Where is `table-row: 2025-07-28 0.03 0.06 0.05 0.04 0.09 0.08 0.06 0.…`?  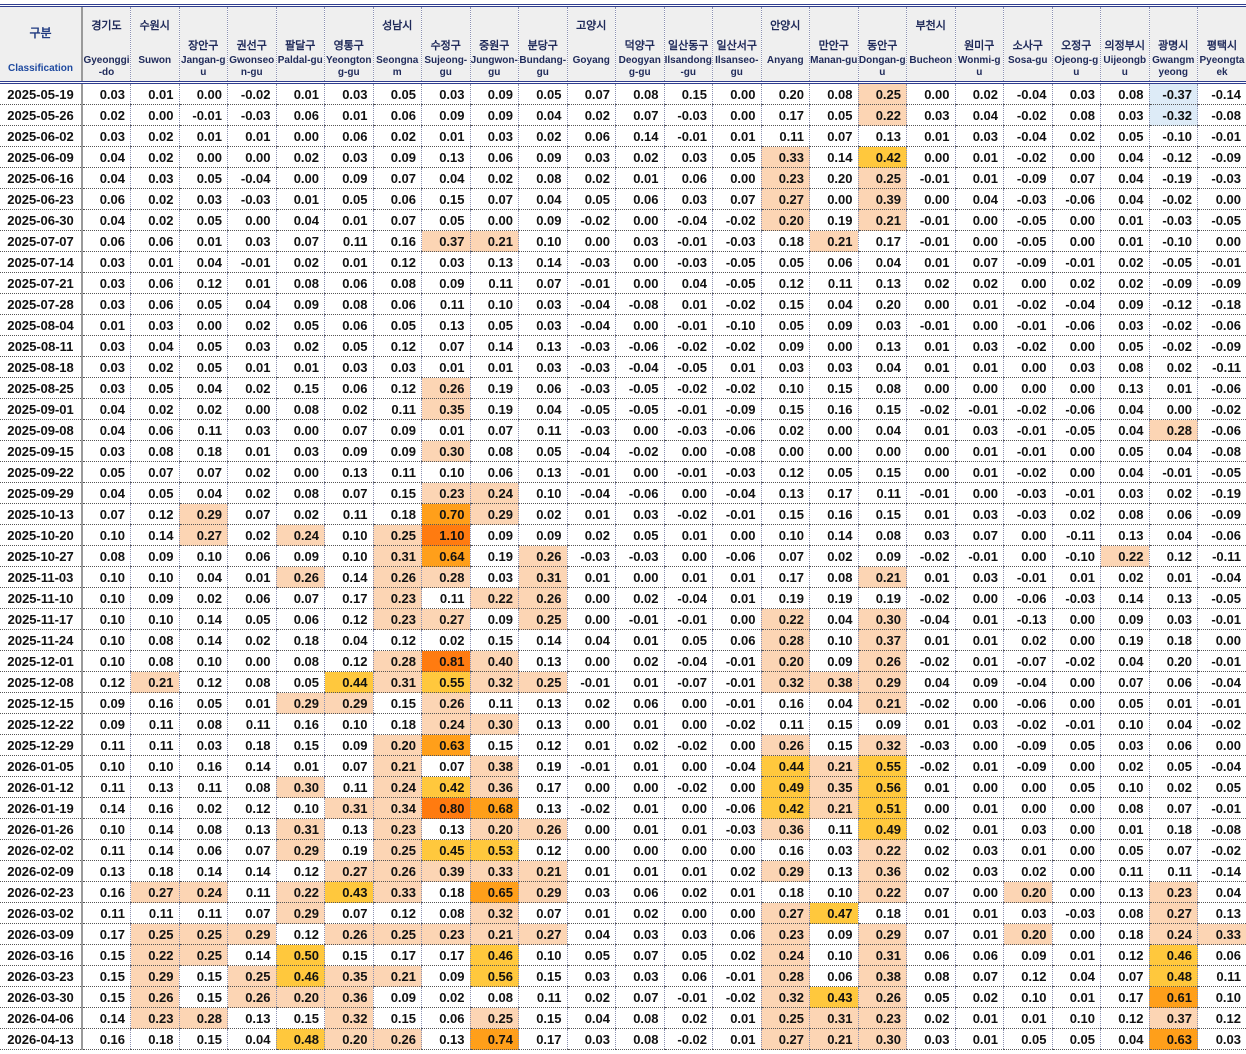 table-row: 2025-07-28 0.03 0.06 0.05 0.04 0.09 0.08 0.06 0.… is located at coordinates (623, 304).